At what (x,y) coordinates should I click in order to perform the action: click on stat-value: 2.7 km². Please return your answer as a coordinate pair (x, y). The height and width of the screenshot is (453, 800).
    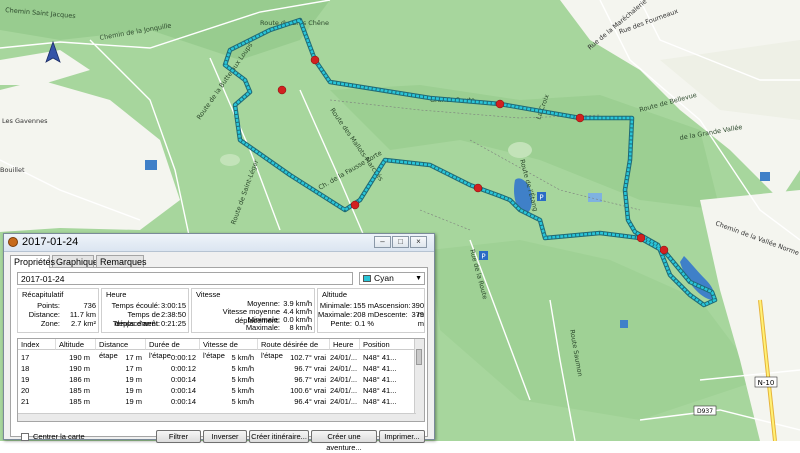
    Looking at the image, I should click on (83, 323).